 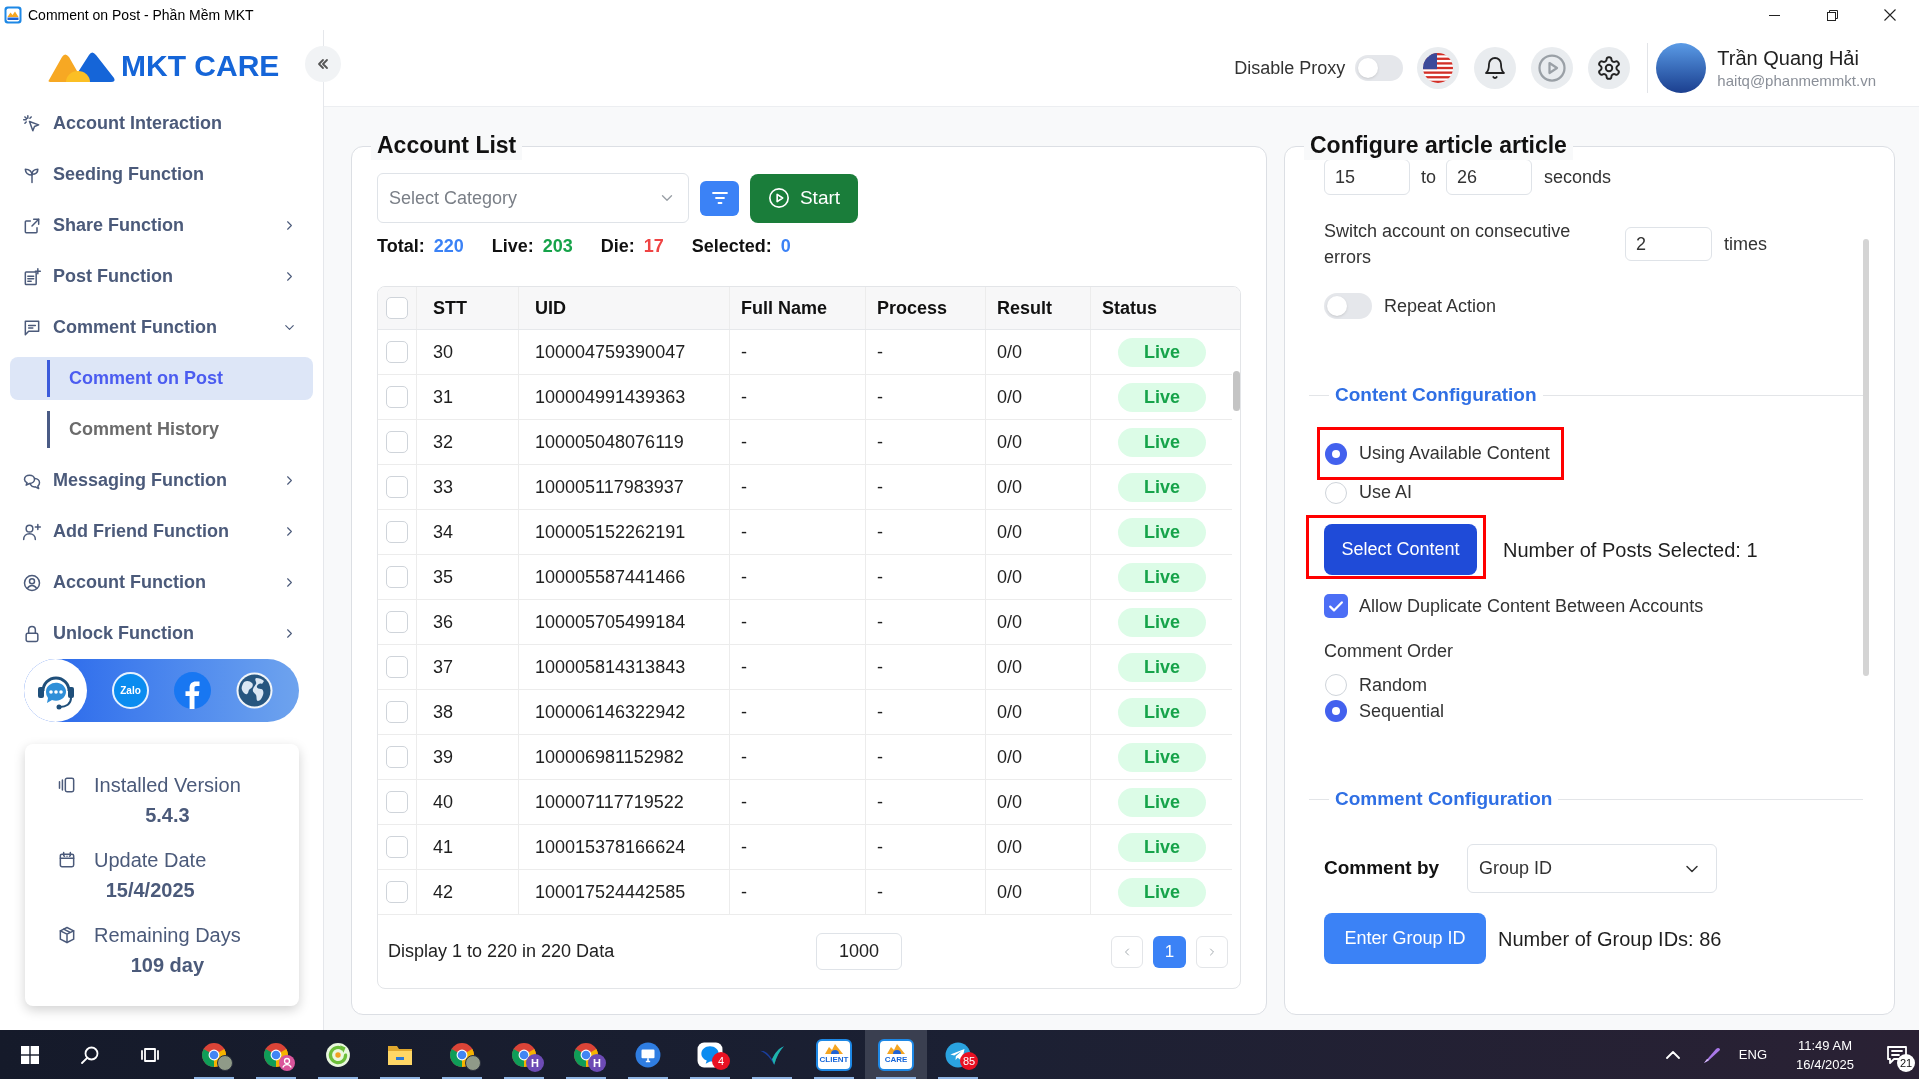 What do you see at coordinates (1428, 177) in the screenshot?
I see `range-separator: to` at bounding box center [1428, 177].